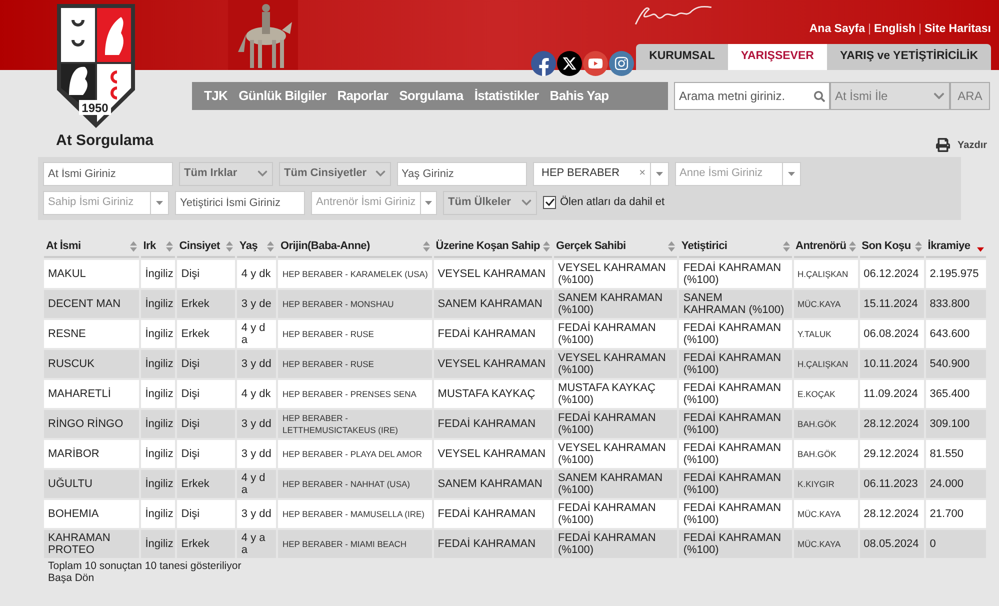 The width and height of the screenshot is (999, 606). I want to click on text-field: Yaş Giriniz, so click(461, 174).